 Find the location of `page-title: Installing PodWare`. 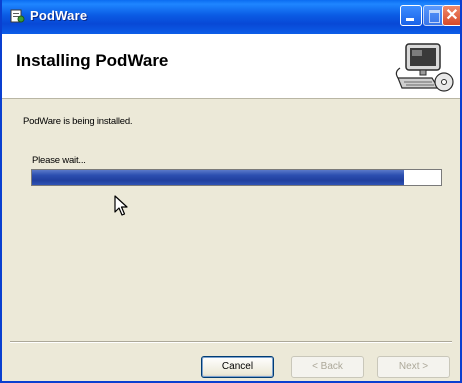

page-title: Installing PodWare is located at coordinates (92, 60).